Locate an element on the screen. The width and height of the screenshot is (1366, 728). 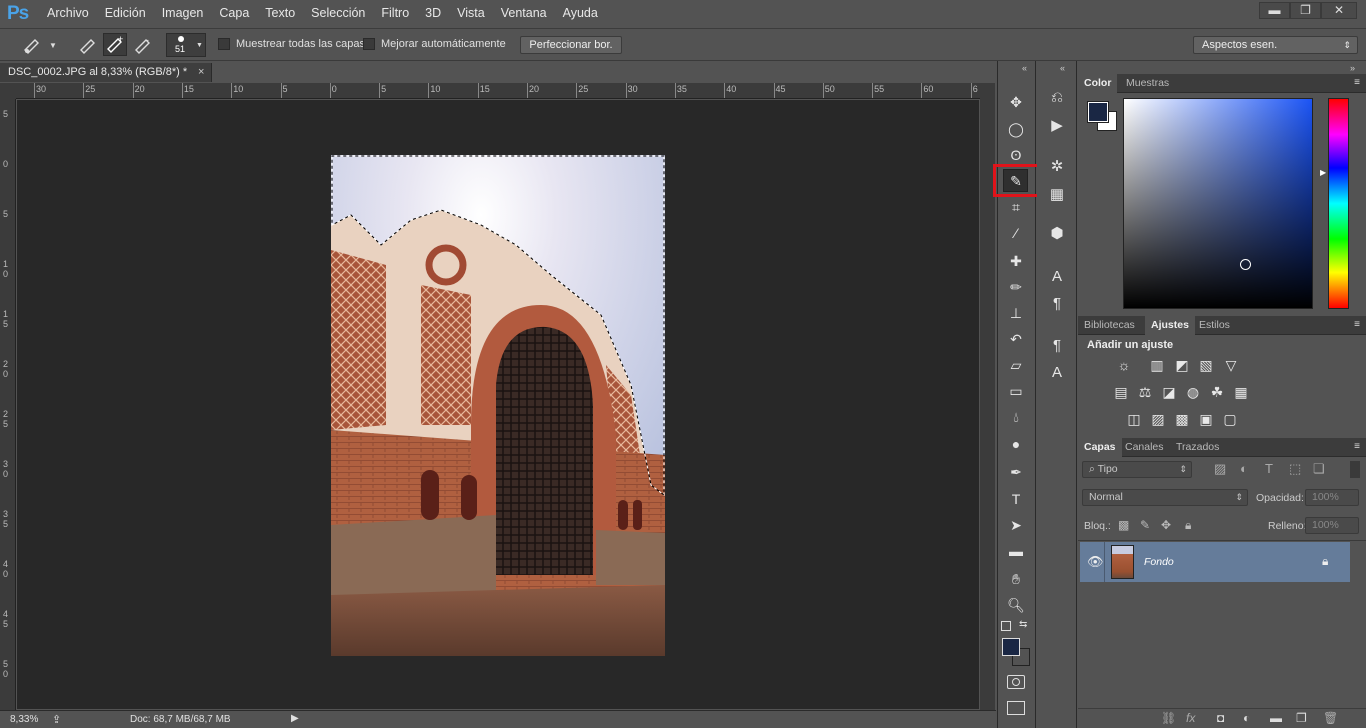
tab-color: Color is located at coordinates (1098, 83).